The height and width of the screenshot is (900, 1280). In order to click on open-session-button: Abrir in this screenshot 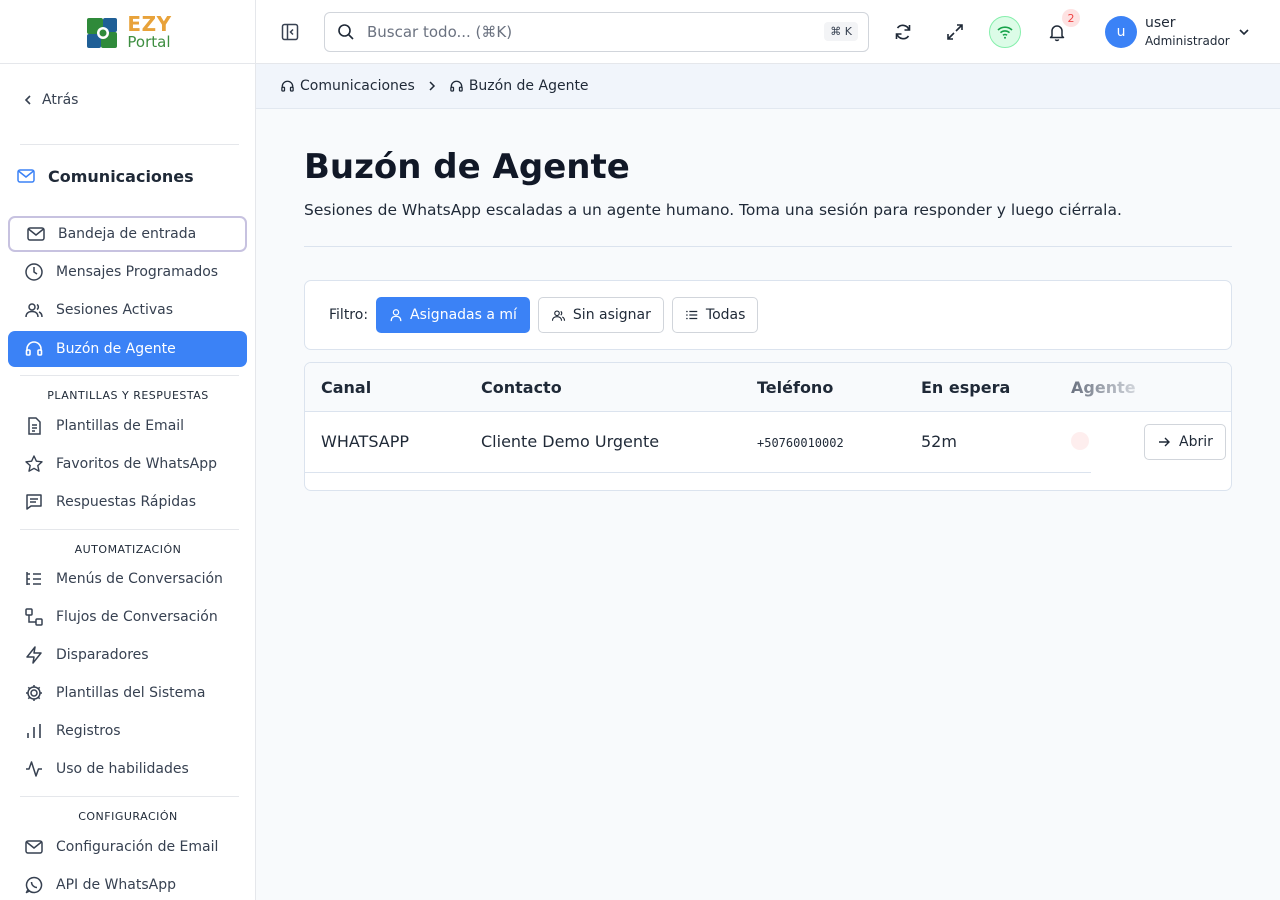, I will do `click(1185, 442)`.